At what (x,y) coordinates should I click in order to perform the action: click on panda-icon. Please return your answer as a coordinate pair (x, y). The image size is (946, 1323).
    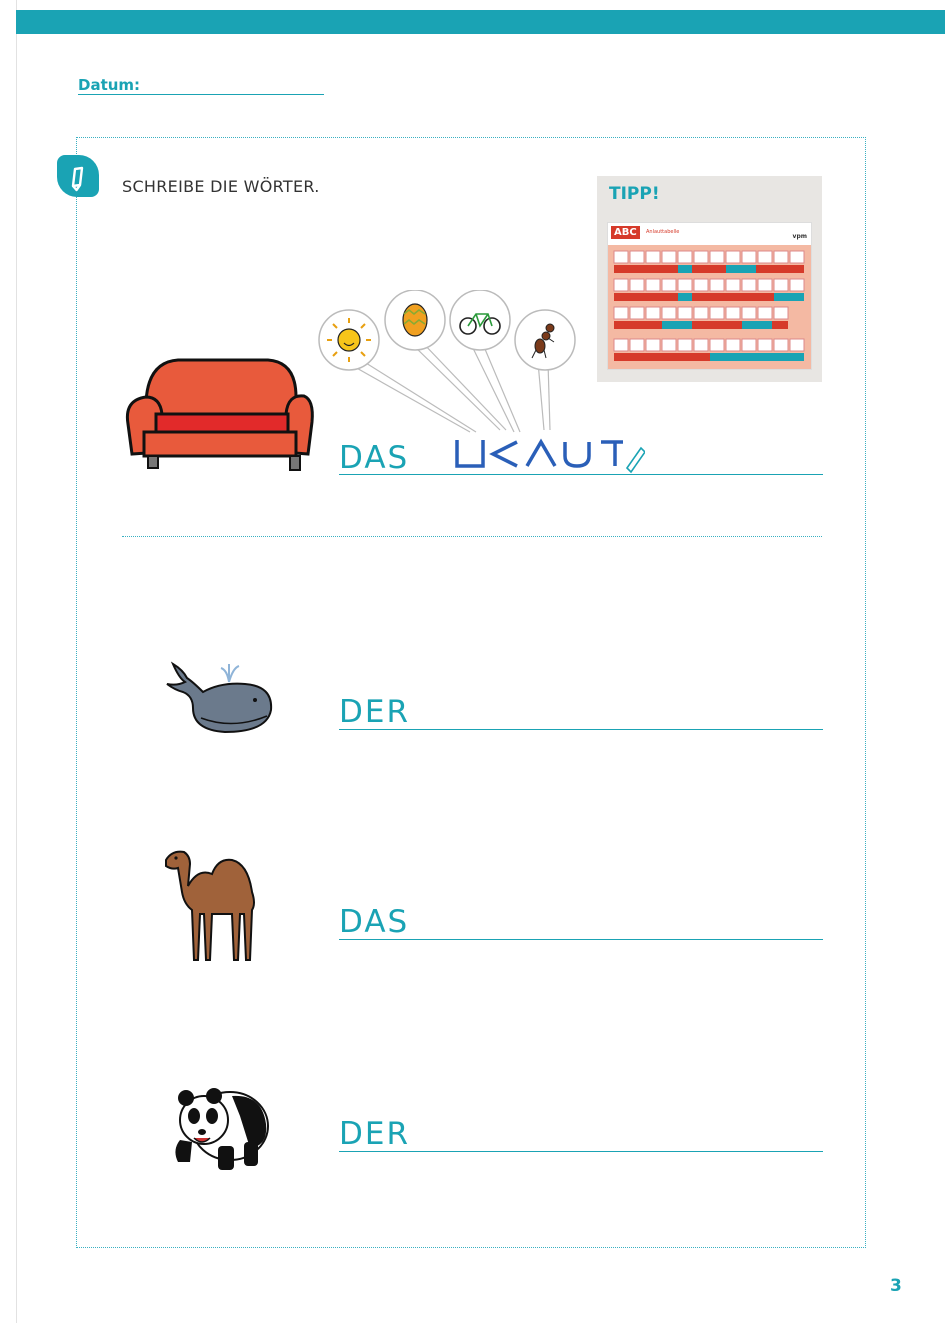
    Looking at the image, I should click on (222, 1129).